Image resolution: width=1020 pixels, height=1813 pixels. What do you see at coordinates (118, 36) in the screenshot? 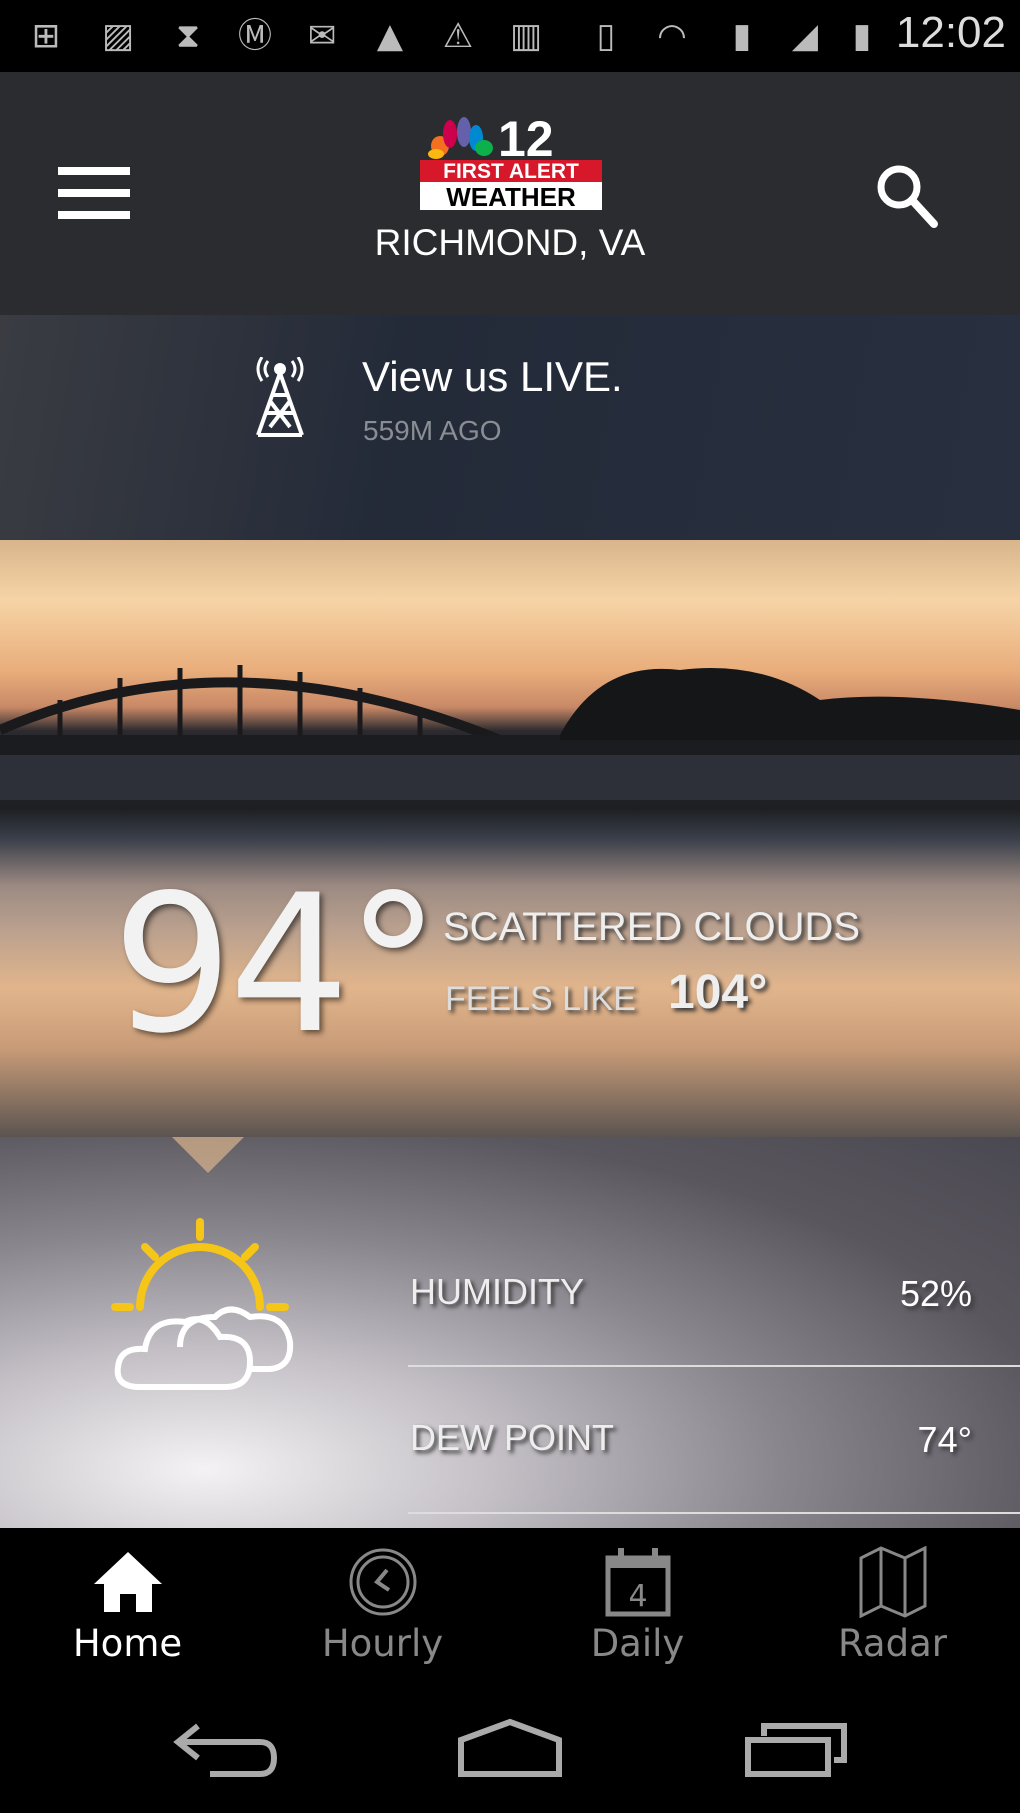
I see `image-icon: ▨` at bounding box center [118, 36].